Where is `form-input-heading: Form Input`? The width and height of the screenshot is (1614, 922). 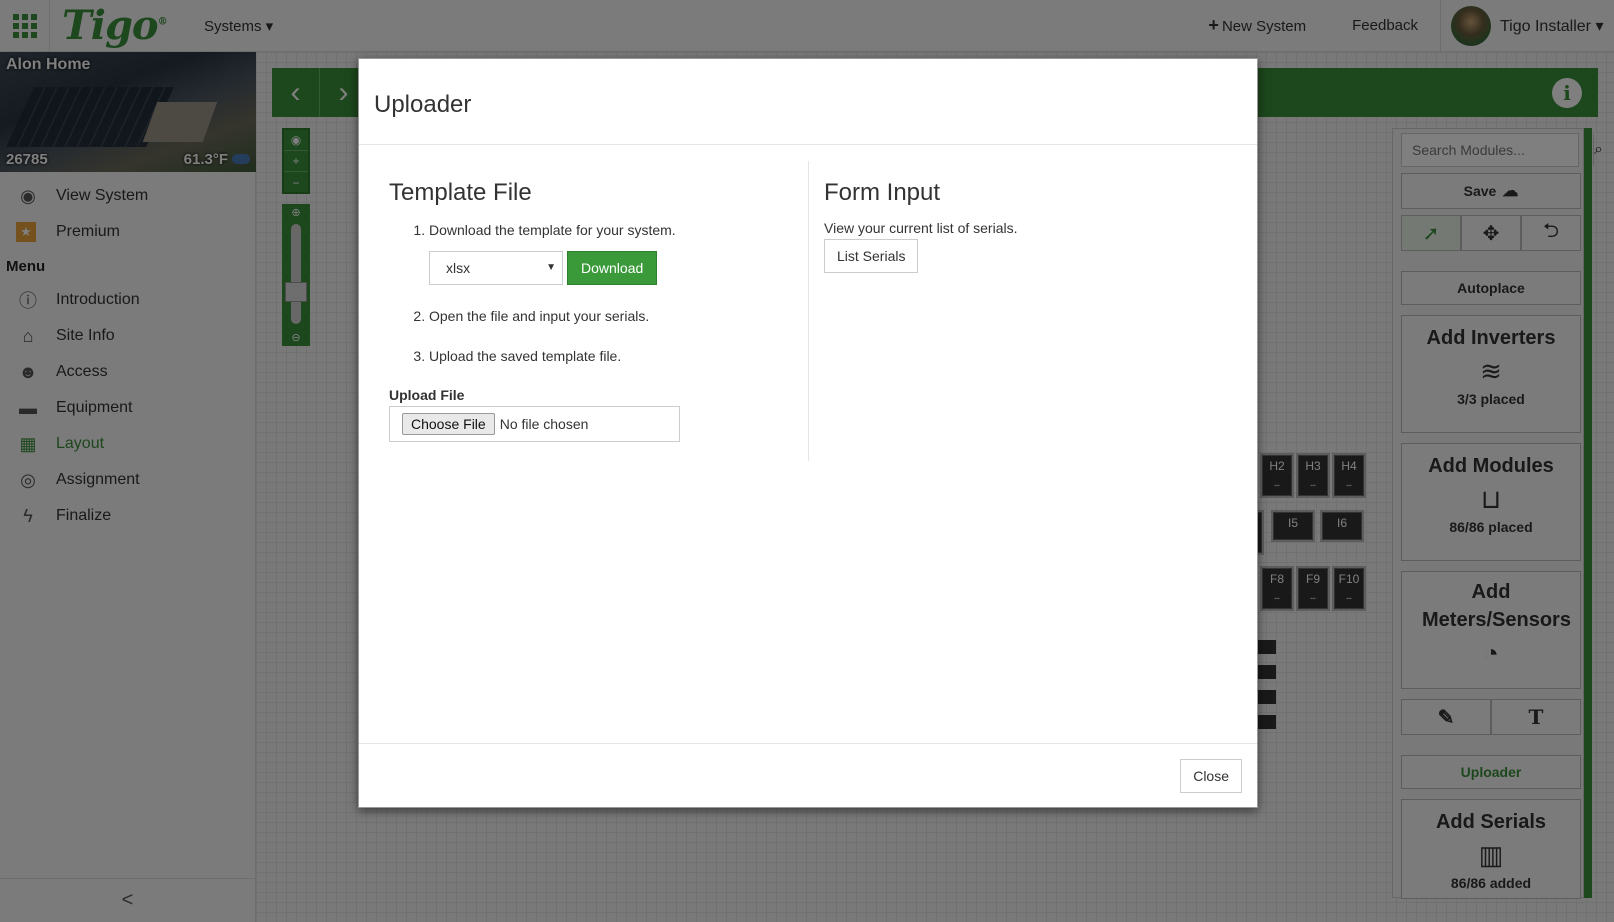
form-input-heading: Form Input is located at coordinates (882, 192).